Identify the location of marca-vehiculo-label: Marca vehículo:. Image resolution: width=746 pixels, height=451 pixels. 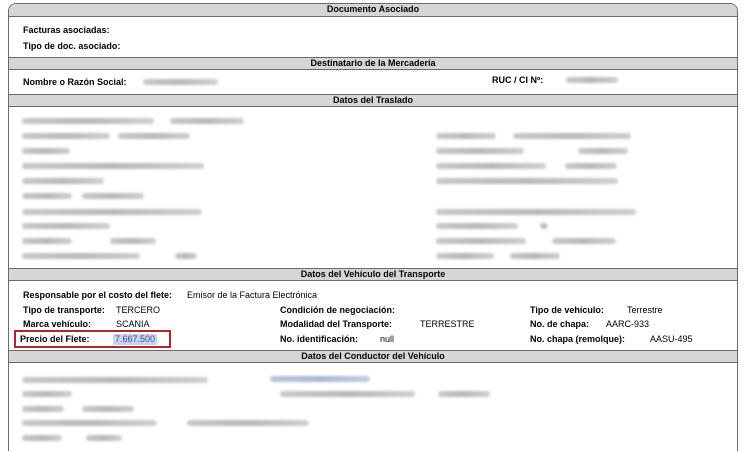
(57, 324).